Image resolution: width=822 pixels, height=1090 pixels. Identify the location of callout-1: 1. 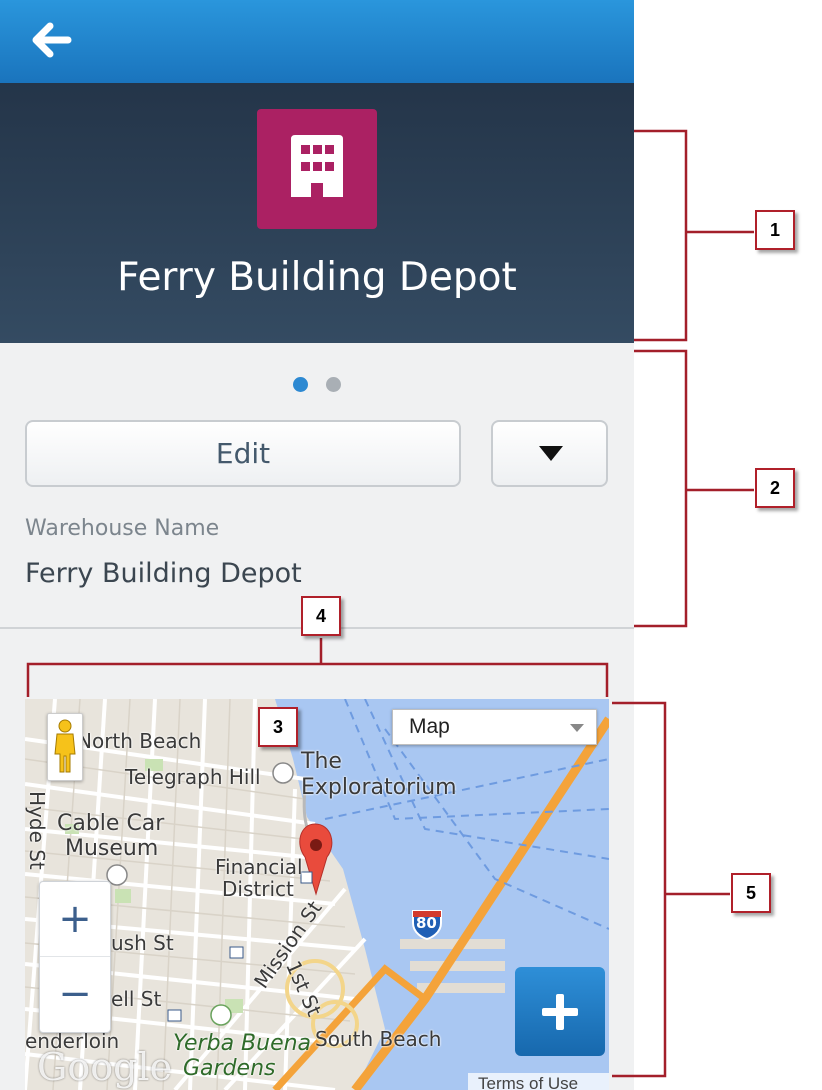
(775, 230).